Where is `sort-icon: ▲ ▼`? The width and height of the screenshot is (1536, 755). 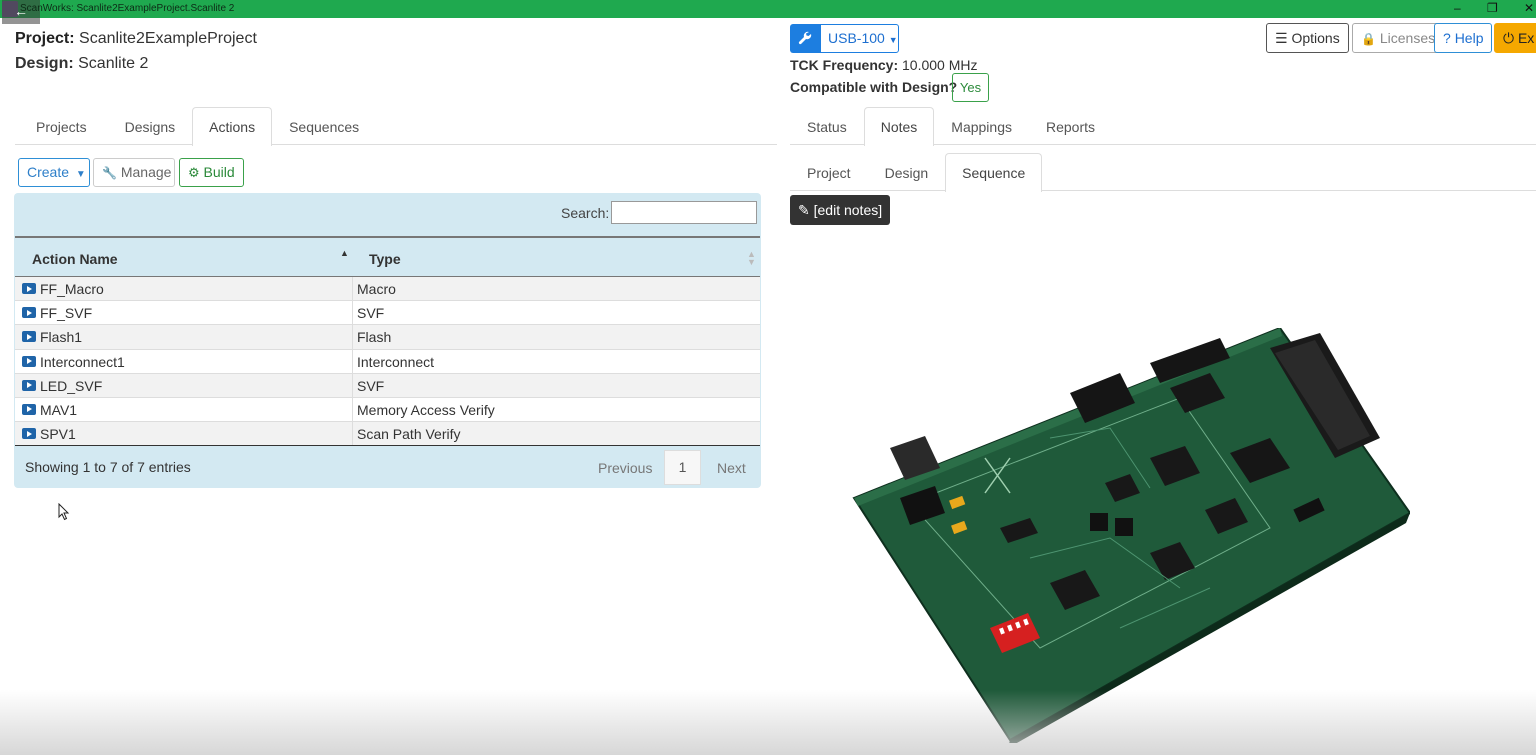 sort-icon: ▲ ▼ is located at coordinates (751, 258).